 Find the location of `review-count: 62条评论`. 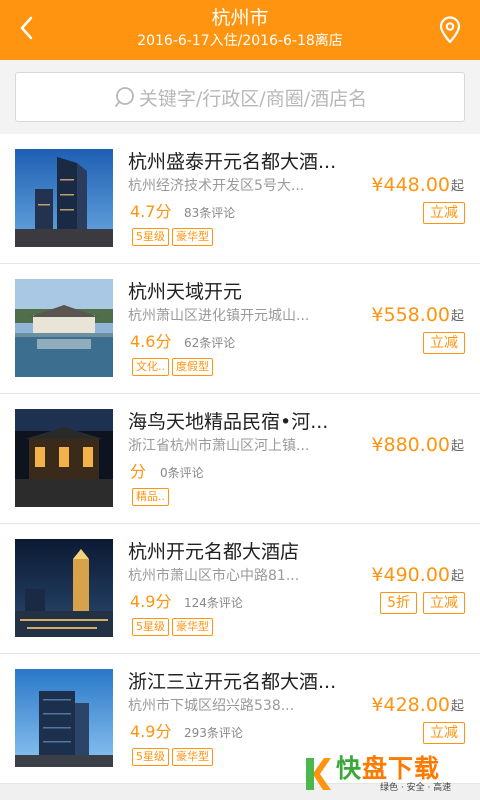

review-count: 62条评论 is located at coordinates (210, 343).